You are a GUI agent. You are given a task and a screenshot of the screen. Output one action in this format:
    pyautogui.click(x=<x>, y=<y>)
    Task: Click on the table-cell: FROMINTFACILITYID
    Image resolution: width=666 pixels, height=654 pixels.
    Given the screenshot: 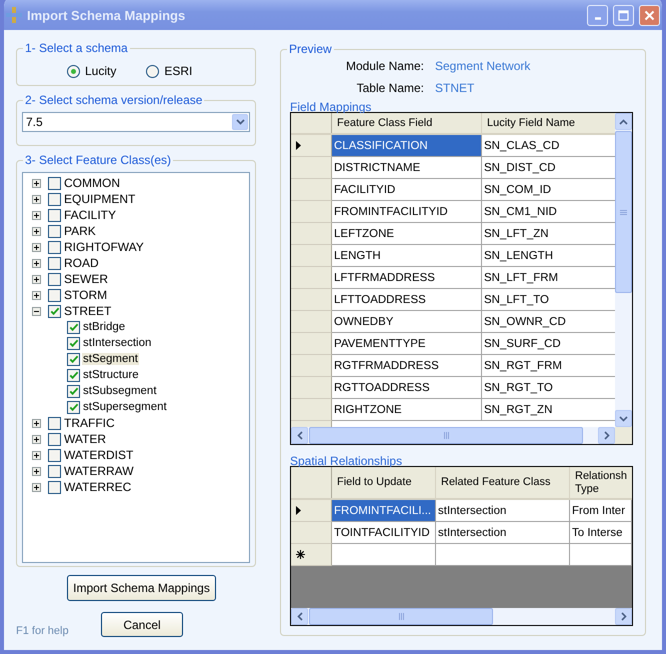 What is the action you would take?
    pyautogui.click(x=407, y=212)
    